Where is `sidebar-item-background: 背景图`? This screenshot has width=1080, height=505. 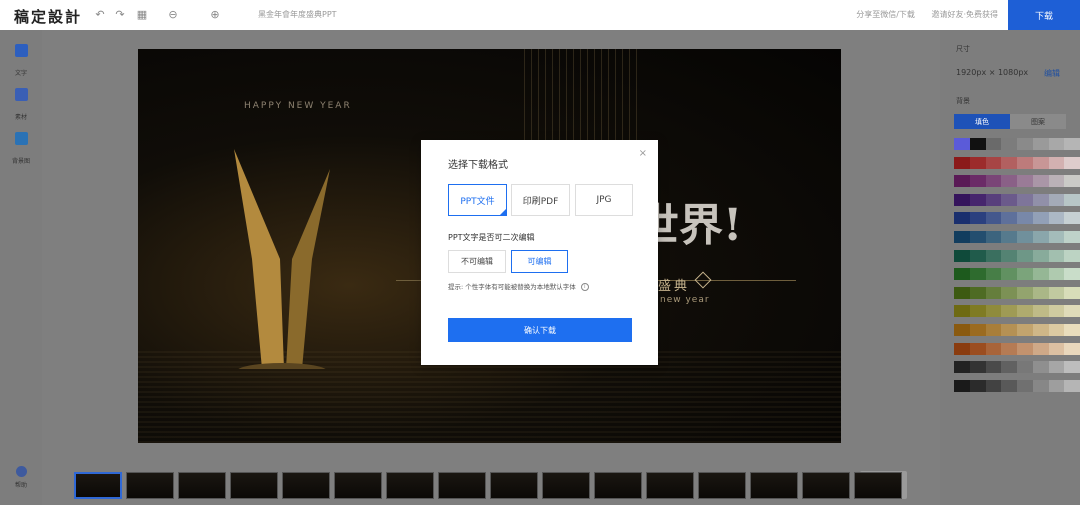
sidebar-item-background: 背景图 is located at coordinates (21, 149).